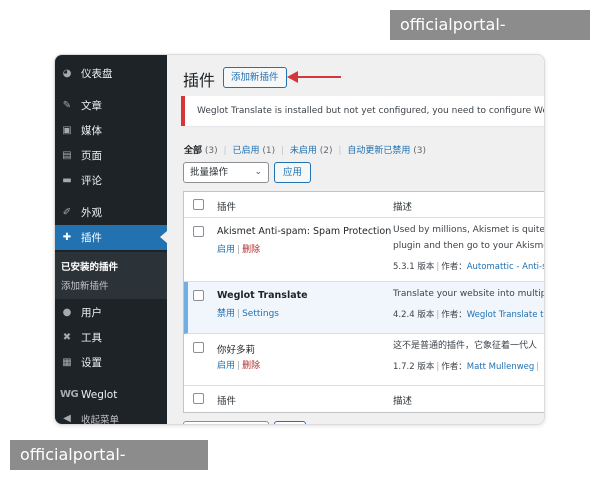  I want to click on plugins-submenu: 已安装的插件 添加新插件, so click(111, 275).